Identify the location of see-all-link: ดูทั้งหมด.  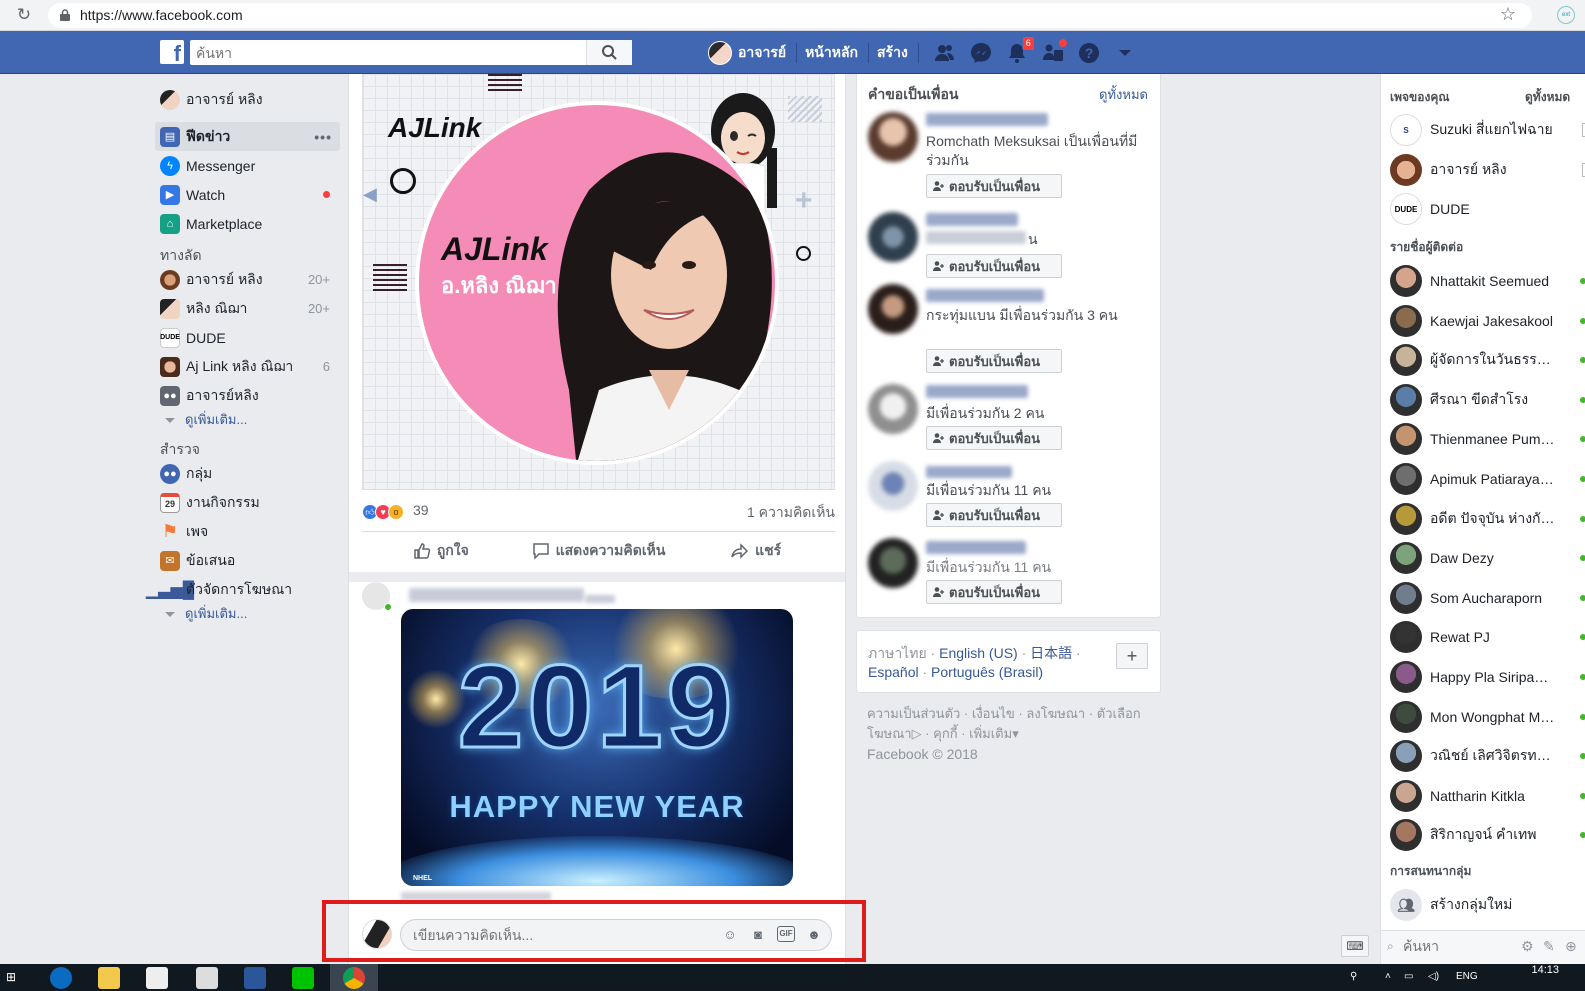
(1123, 94).